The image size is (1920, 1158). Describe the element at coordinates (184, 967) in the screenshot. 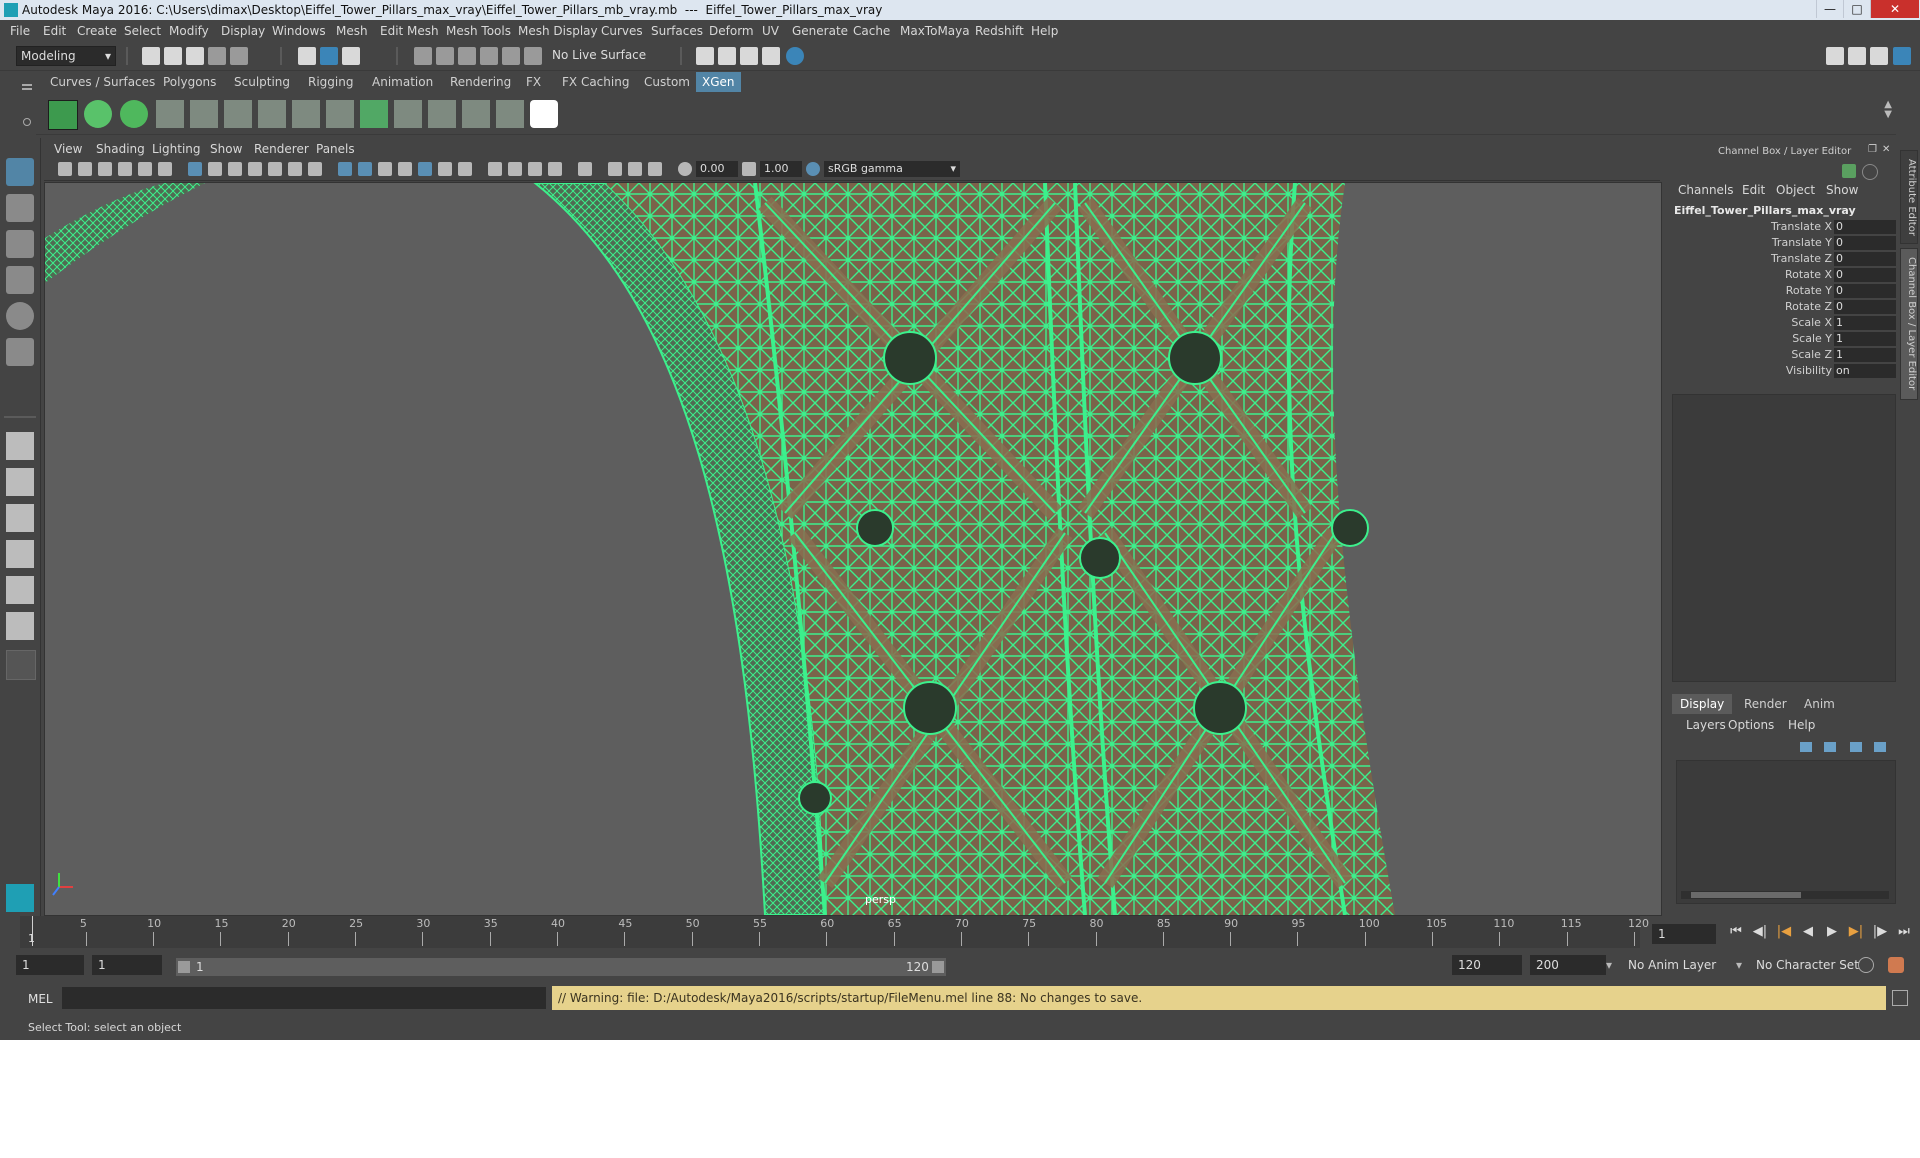

I see `range-slider-start-handle` at that location.